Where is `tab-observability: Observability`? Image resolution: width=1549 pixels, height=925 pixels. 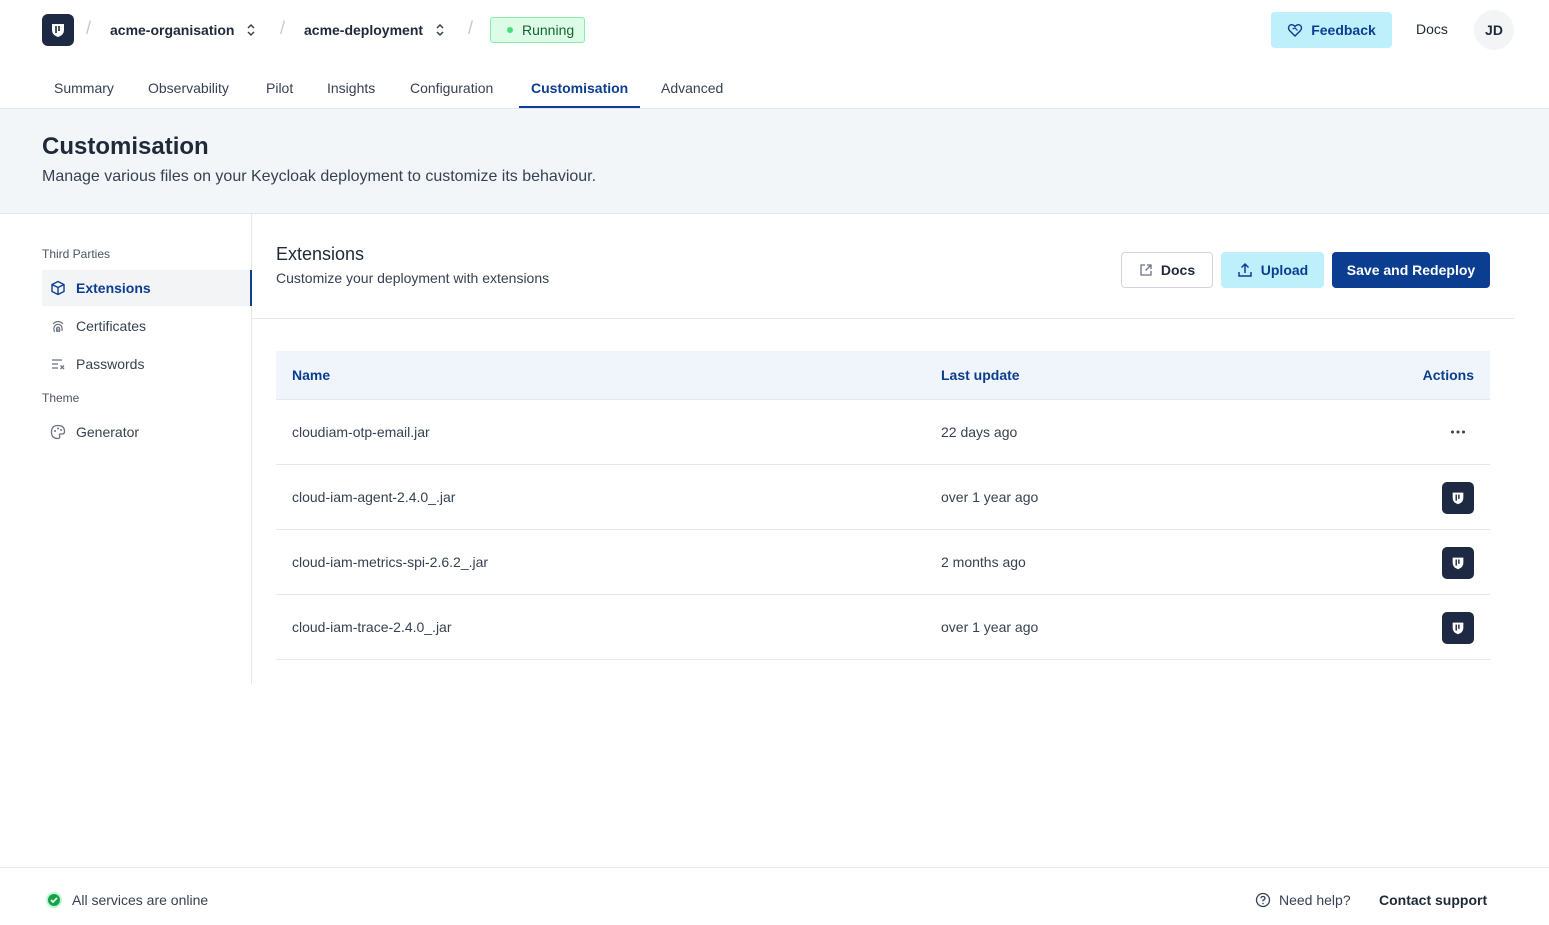 tab-observability: Observability is located at coordinates (188, 89).